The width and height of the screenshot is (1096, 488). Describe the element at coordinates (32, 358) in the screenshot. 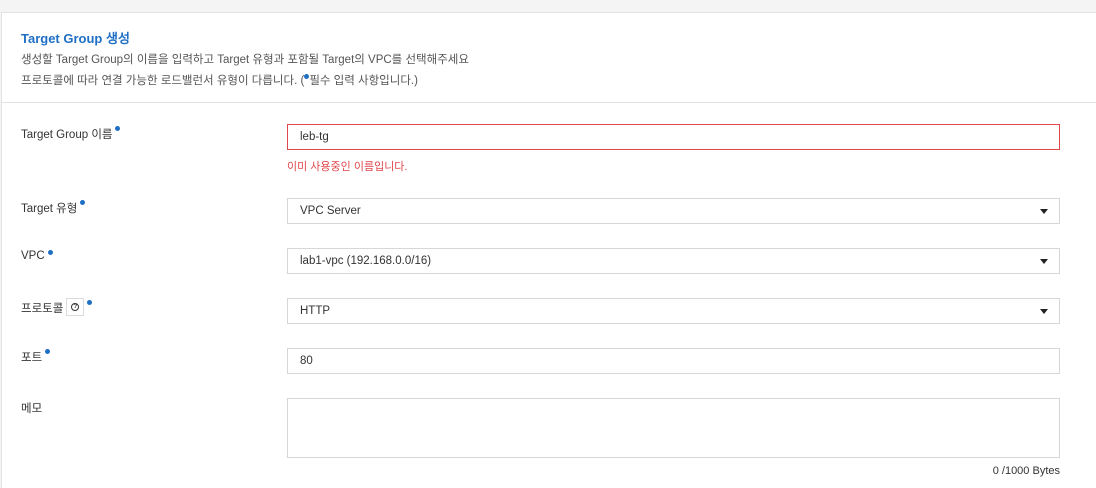

I see `port-label-text: 포트` at that location.